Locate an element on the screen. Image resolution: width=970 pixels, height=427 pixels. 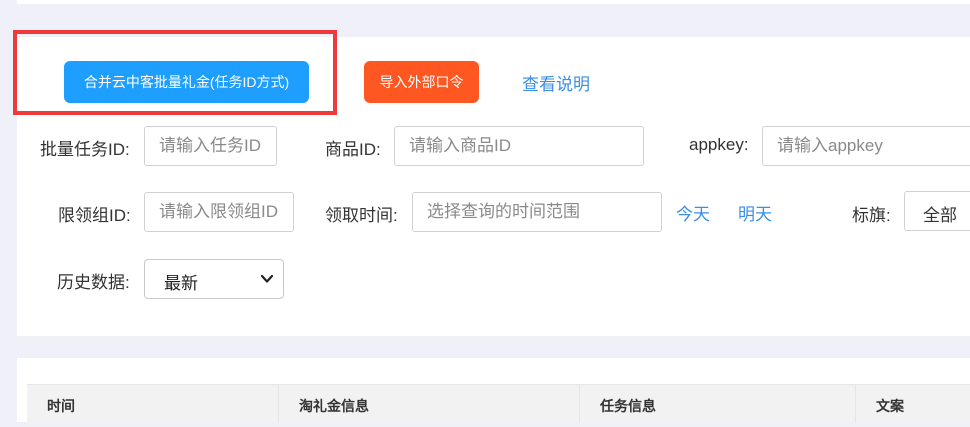
tomorrow-link: 明天 is located at coordinates (755, 212).